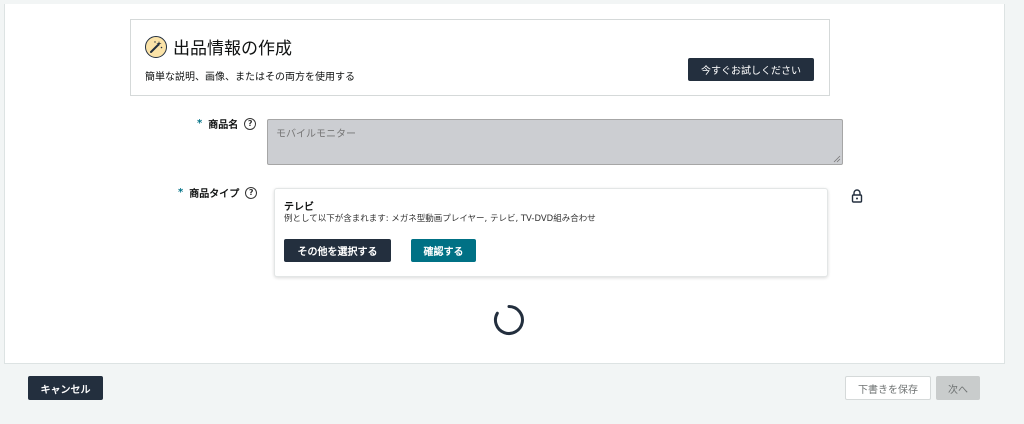 This screenshot has width=1024, height=424. What do you see at coordinates (250, 77) in the screenshot?
I see `listing-assistant-subtitle: 簡単な説明、画像、またはその両方を使用する` at bounding box center [250, 77].